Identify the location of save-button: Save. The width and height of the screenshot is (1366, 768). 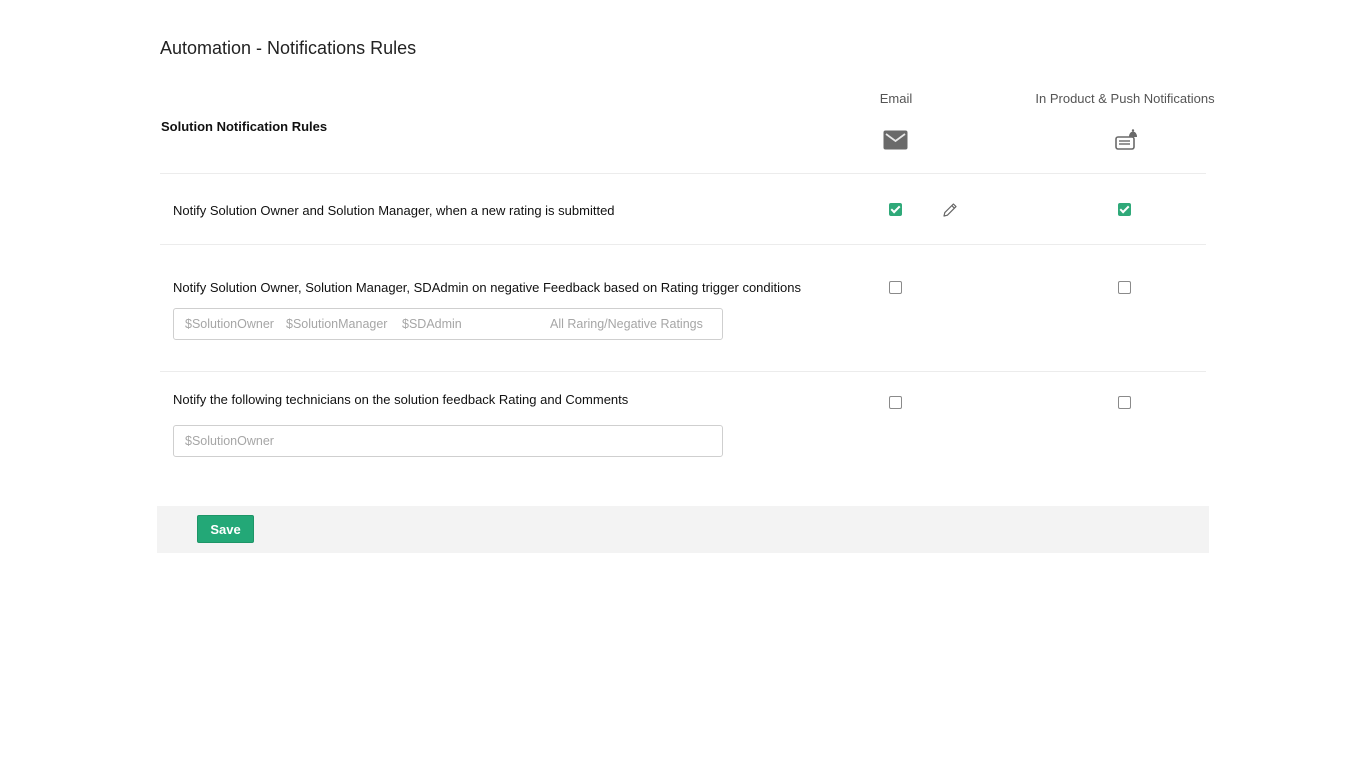
(225, 529).